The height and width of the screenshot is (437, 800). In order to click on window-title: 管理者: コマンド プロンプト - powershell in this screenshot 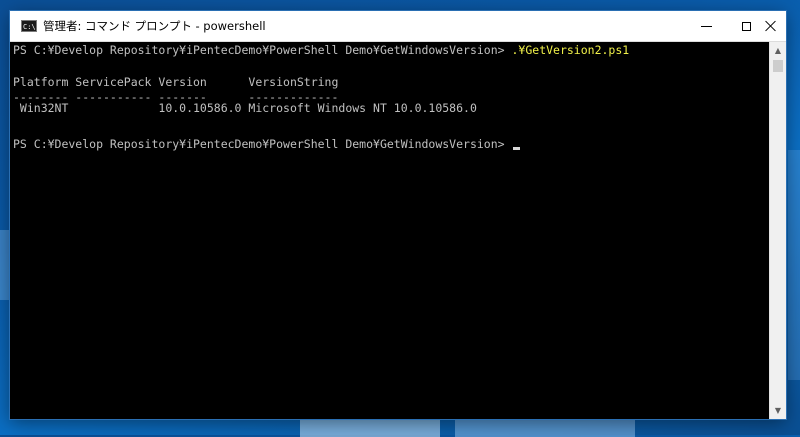, I will do `click(154, 26)`.